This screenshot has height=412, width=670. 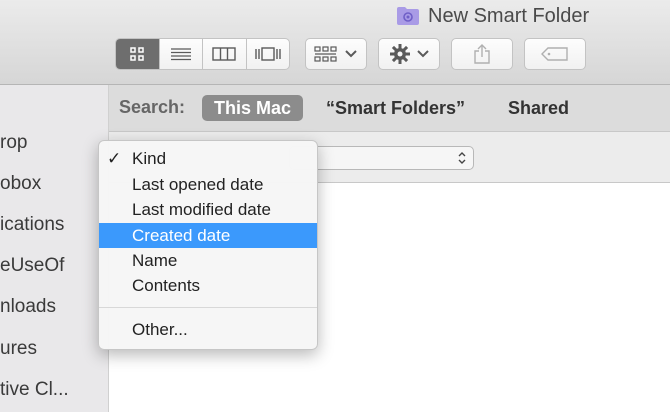 What do you see at coordinates (408, 16) in the screenshot?
I see `smart-folder-icon` at bounding box center [408, 16].